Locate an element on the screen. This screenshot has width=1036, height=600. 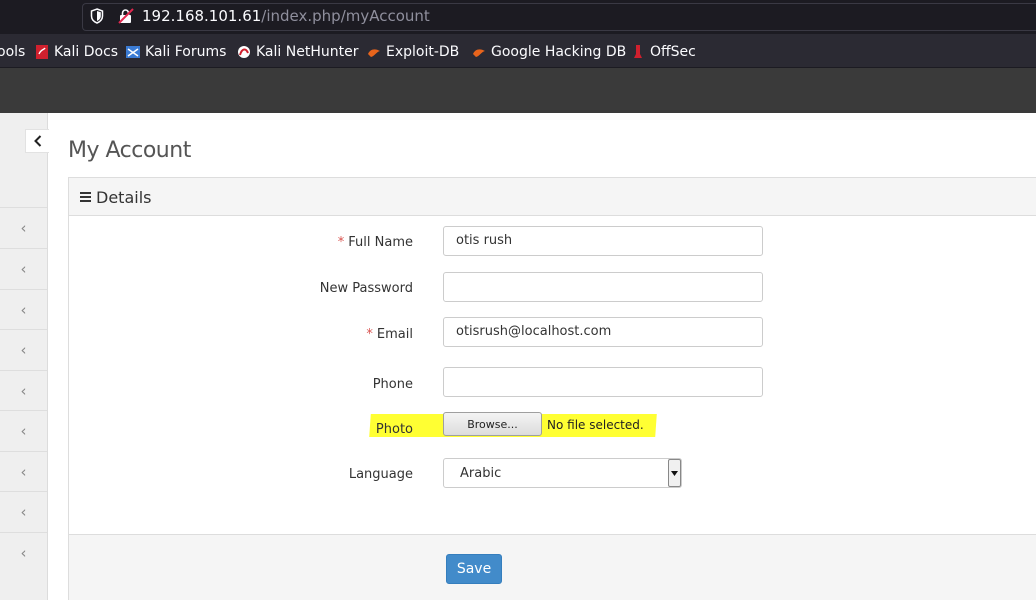
kali-forums-icon is located at coordinates (133, 52).